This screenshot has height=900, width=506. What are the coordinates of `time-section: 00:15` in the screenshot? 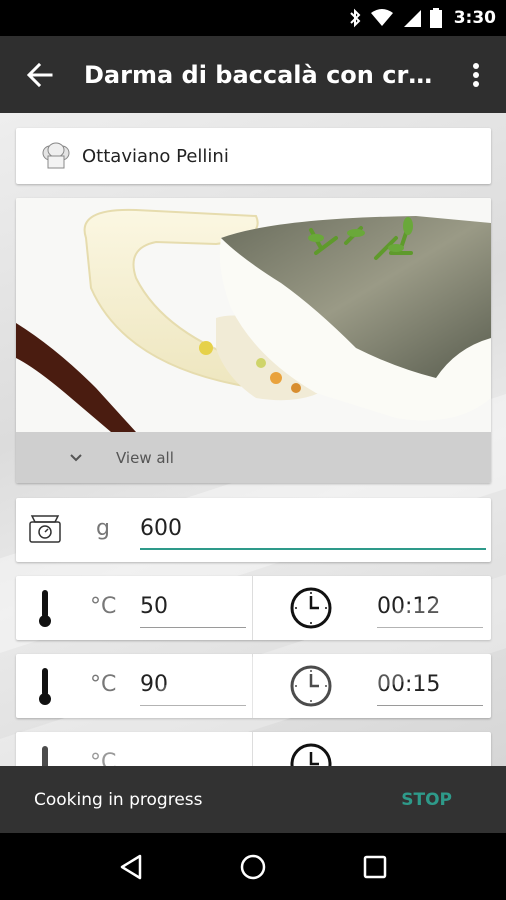 It's located at (371, 686).